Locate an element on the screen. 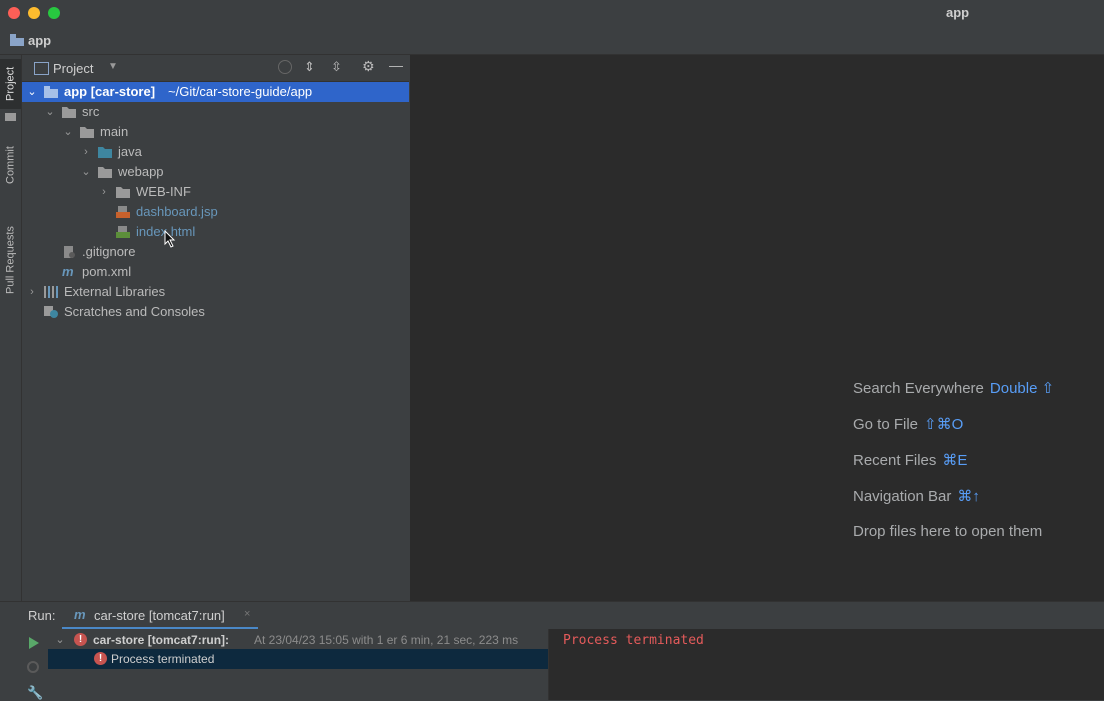 This screenshot has width=1104, height=701. module-icon is located at coordinates (17, 40).